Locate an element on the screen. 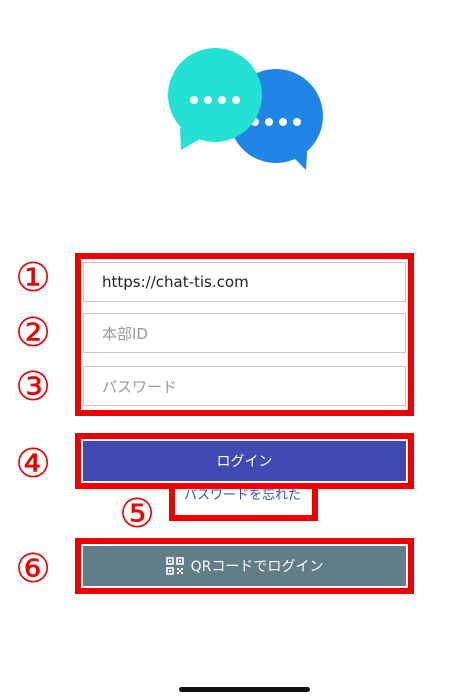 Image resolution: width=453 pixels, height=700 pixels. password-field: パスワード is located at coordinates (244, 386).